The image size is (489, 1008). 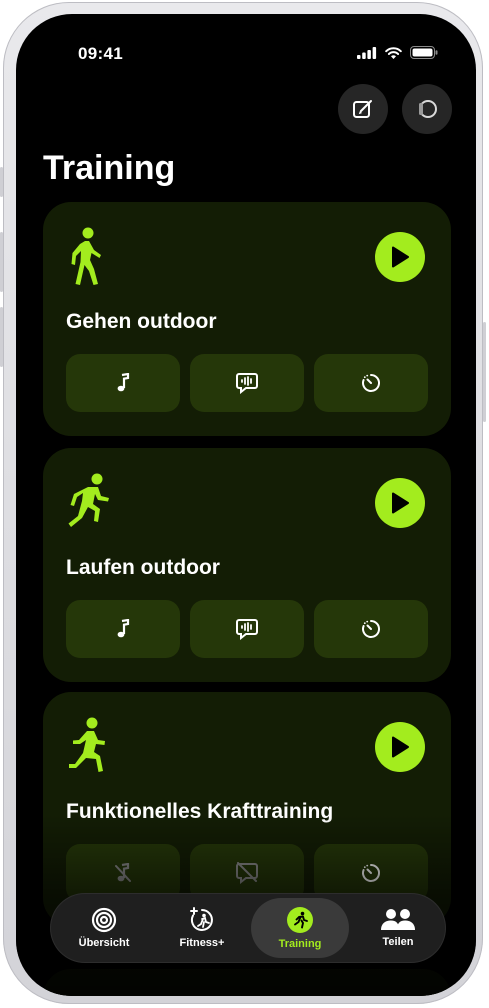 I want to click on tab-label: Training, so click(x=300, y=944).